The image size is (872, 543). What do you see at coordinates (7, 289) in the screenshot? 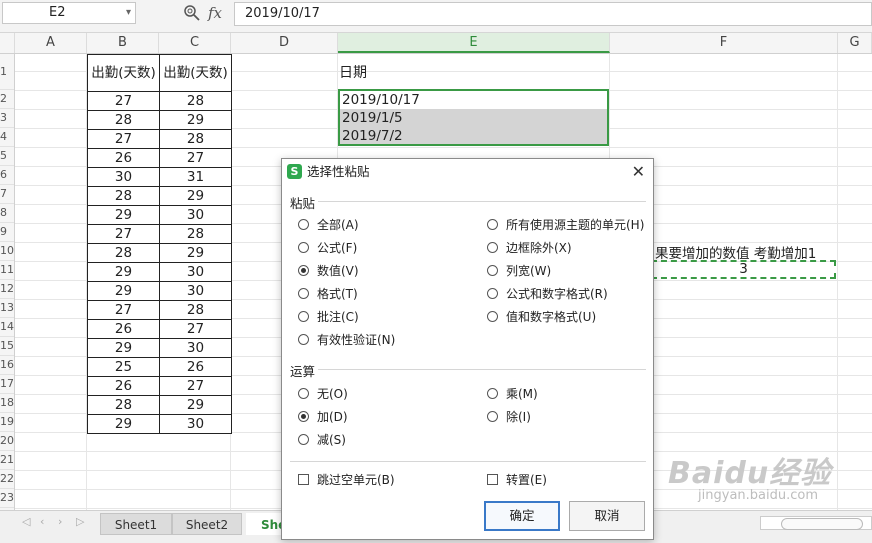
I see `row-header: 12` at bounding box center [7, 289].